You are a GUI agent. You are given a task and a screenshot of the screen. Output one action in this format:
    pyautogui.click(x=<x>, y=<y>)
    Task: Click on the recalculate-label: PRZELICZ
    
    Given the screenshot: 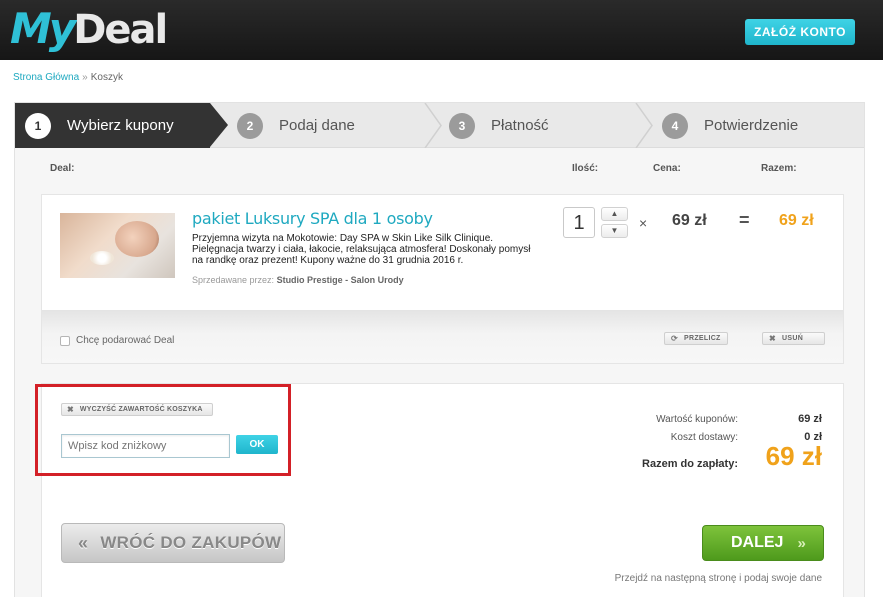 What is the action you would take?
    pyautogui.click(x=702, y=338)
    